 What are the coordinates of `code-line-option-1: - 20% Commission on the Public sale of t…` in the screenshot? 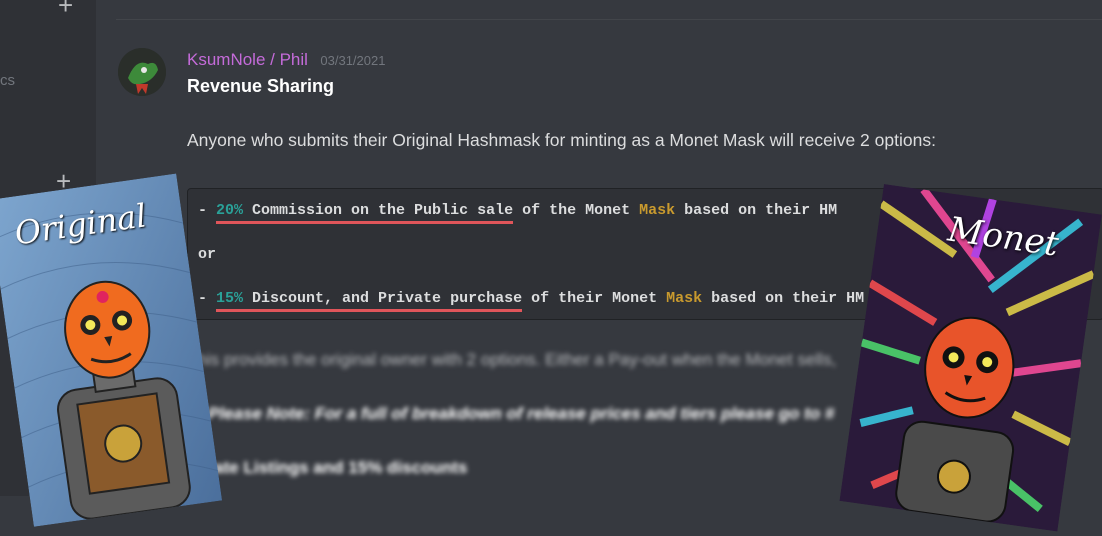 It's located at (518, 213).